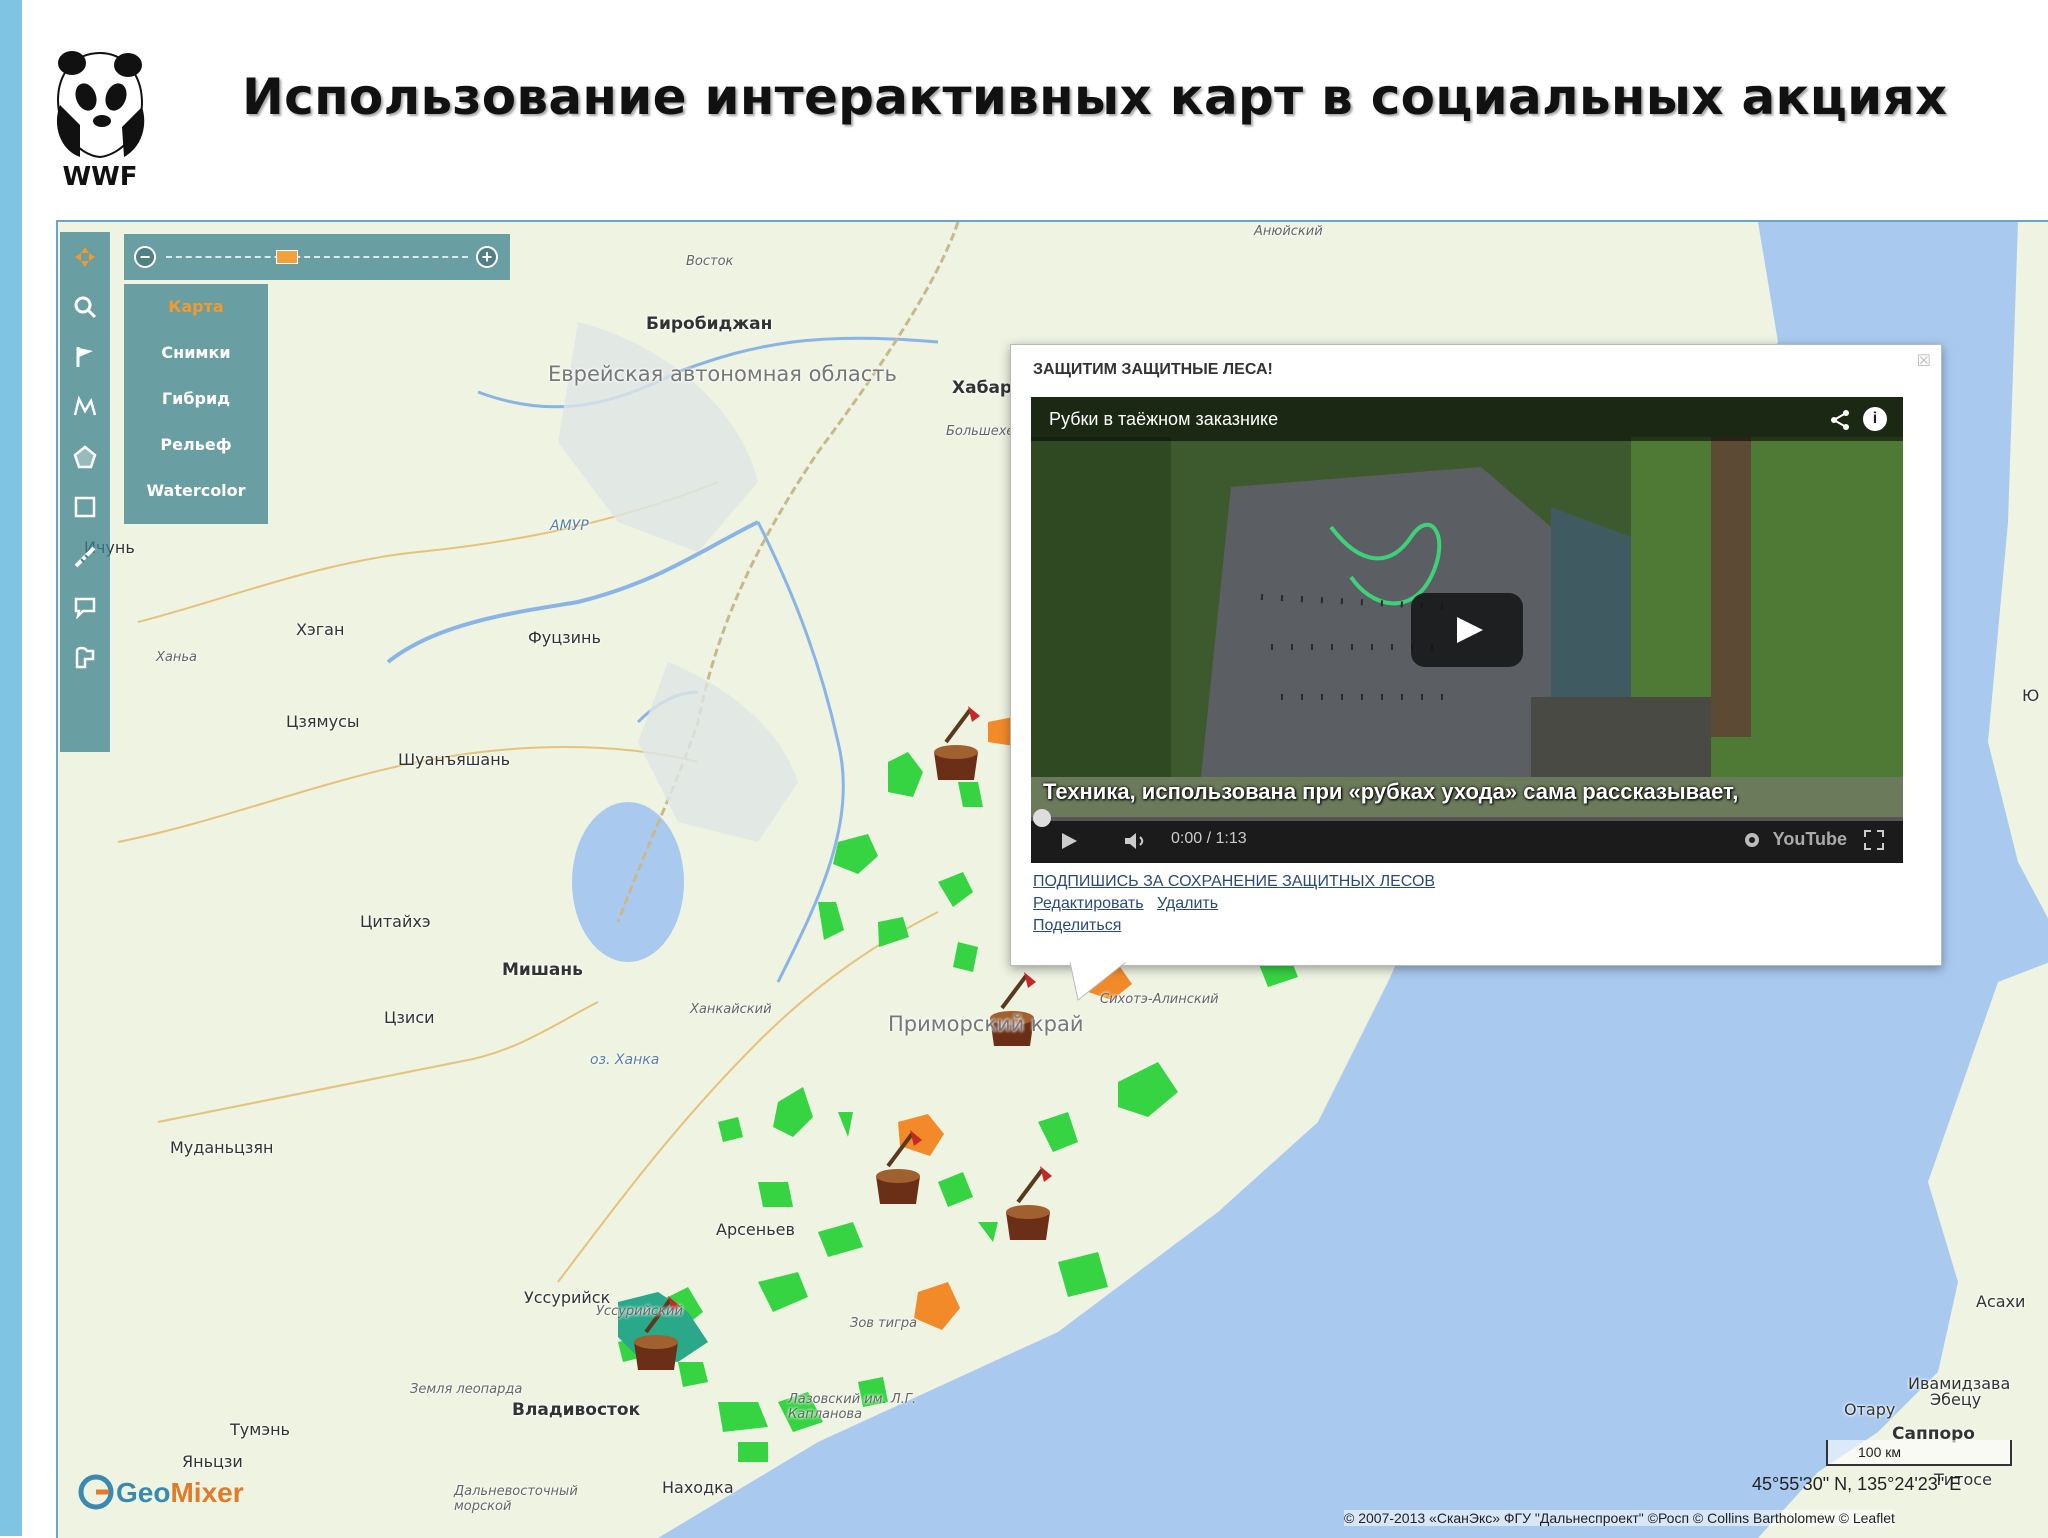 The height and width of the screenshot is (1538, 2048). Describe the element at coordinates (11, 768) in the screenshot. I see `slide-accent-stripe` at that location.